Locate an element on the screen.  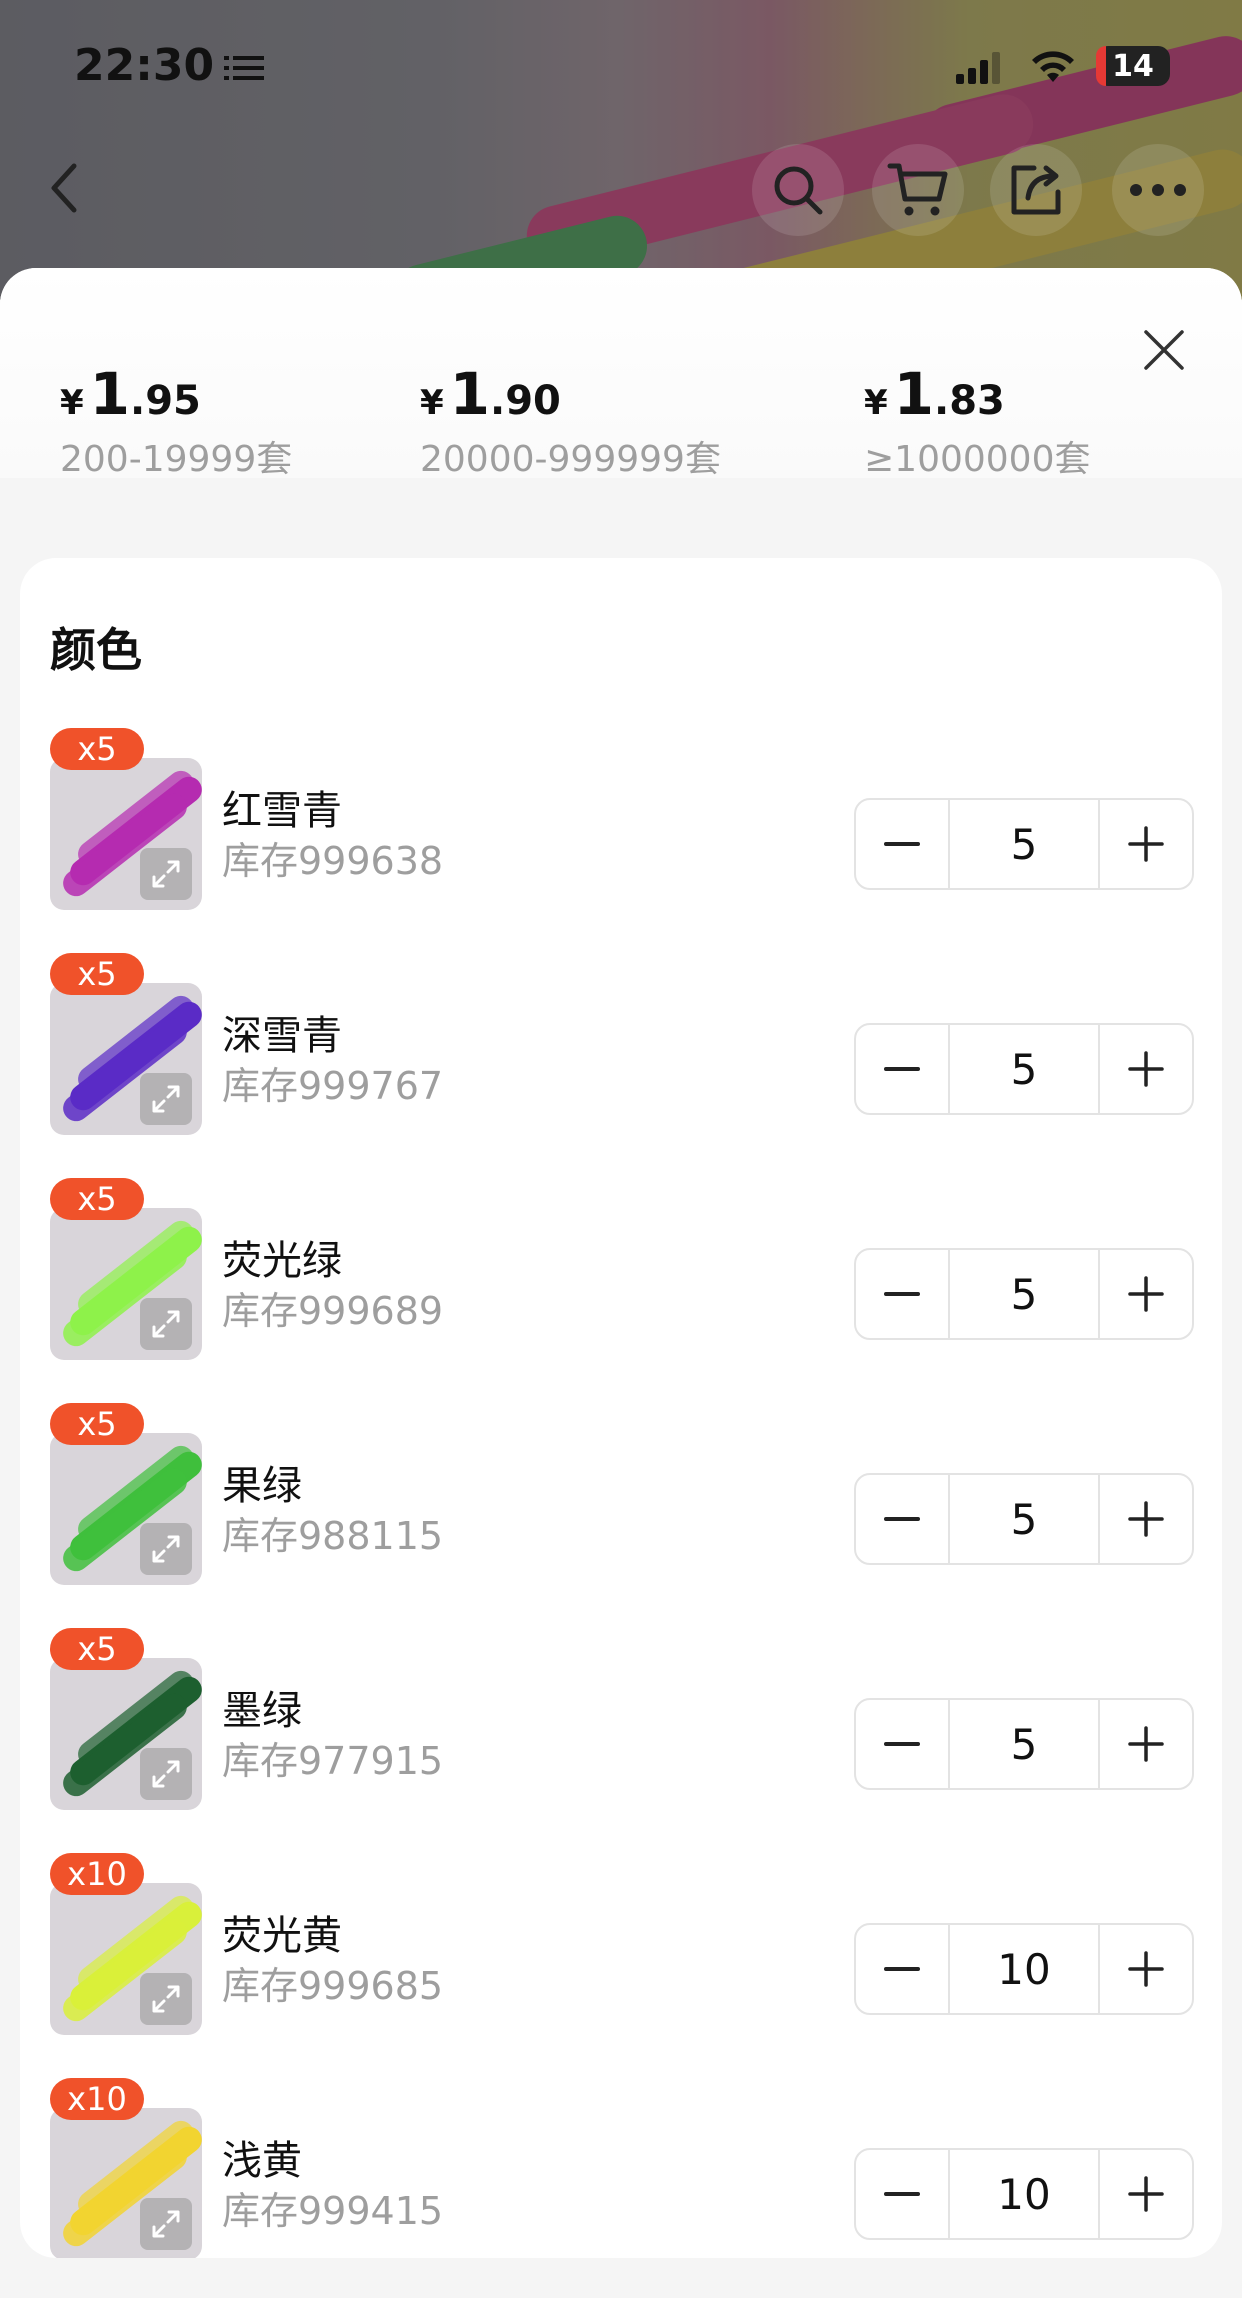
sku-stock: 库存999767 is located at coordinates (333, 1086).